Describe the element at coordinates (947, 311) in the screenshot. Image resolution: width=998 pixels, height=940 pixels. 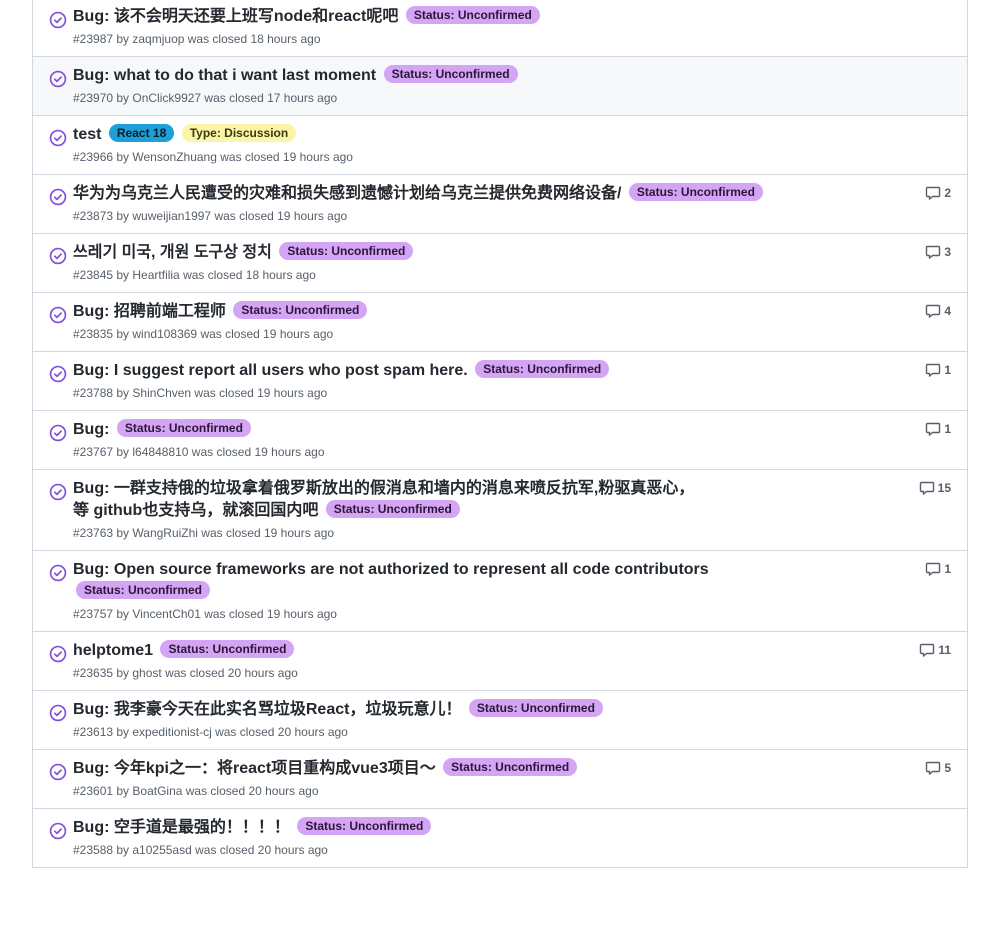
I see `comment-count: 4` at that location.